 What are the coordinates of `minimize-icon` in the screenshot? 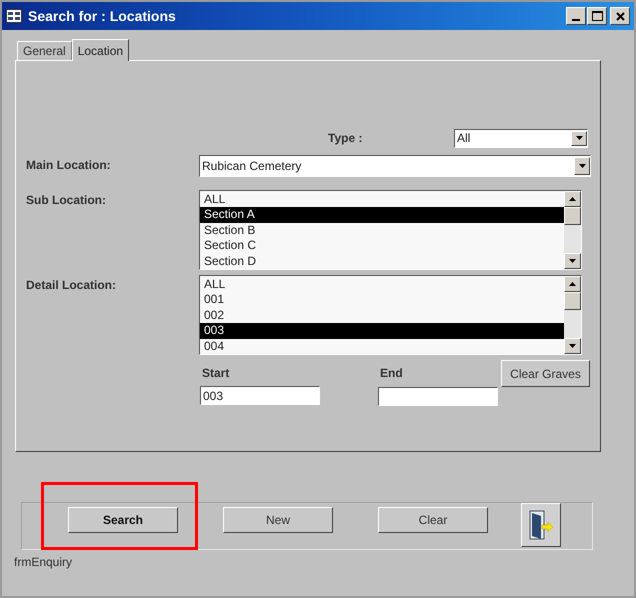 It's located at (576, 20).